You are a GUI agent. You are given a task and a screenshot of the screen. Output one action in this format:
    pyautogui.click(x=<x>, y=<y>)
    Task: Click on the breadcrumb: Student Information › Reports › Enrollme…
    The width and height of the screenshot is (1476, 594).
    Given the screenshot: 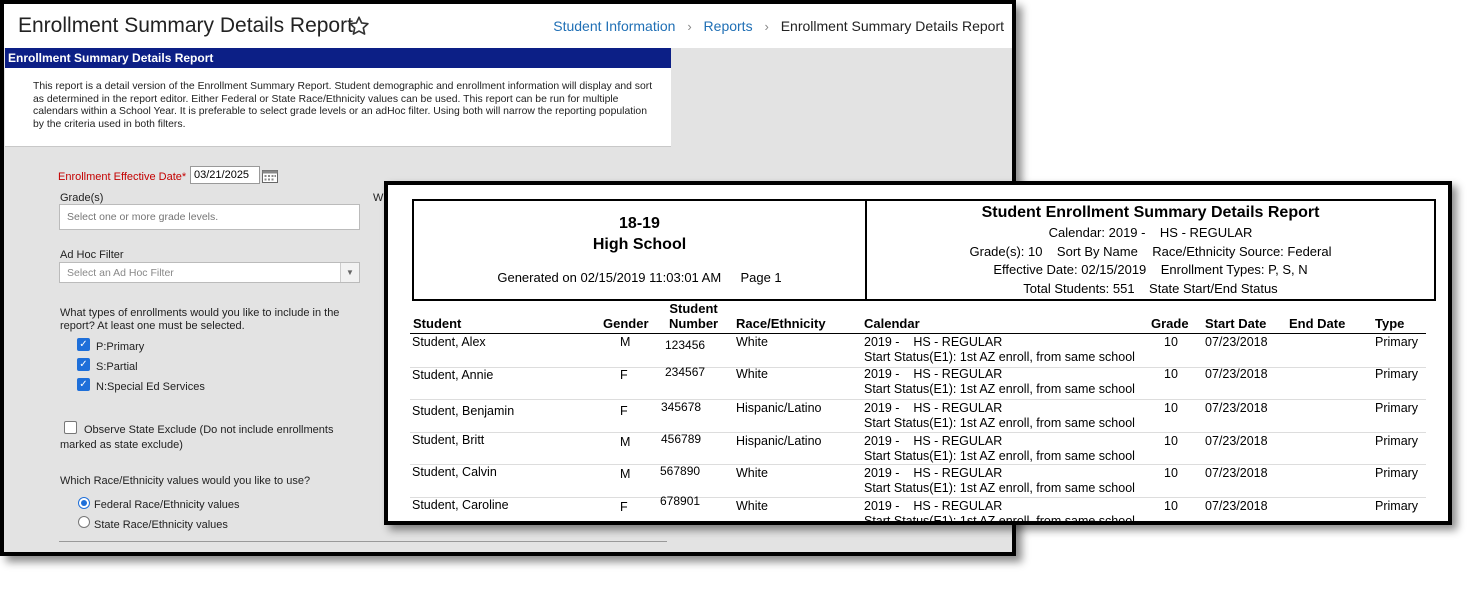 What is the action you would take?
    pyautogui.click(x=778, y=26)
    